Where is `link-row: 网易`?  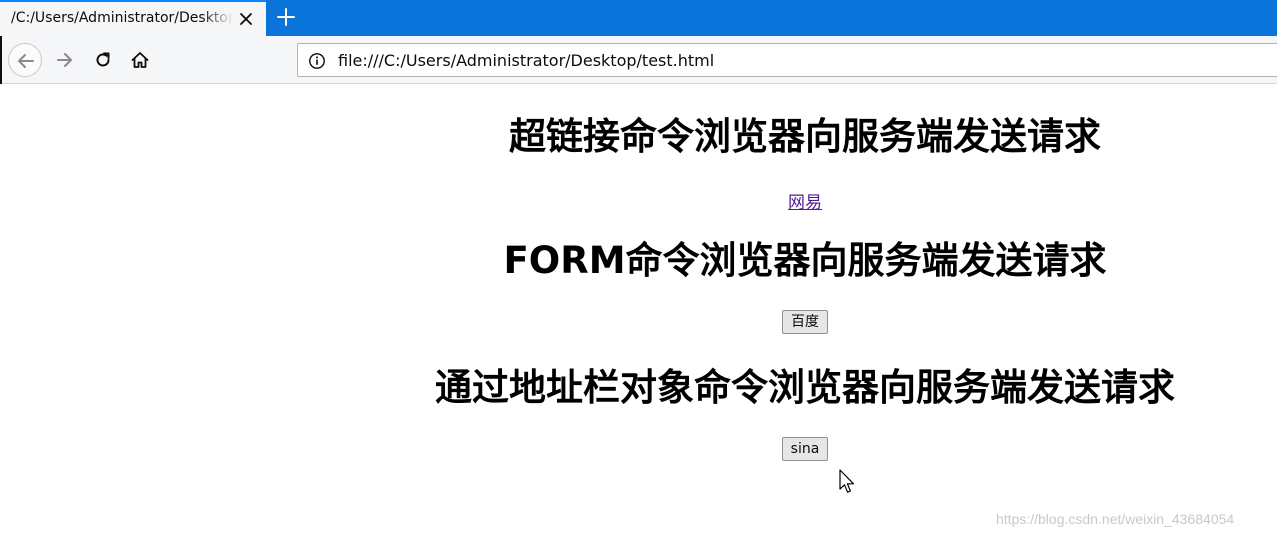 link-row: 网易 is located at coordinates (805, 200).